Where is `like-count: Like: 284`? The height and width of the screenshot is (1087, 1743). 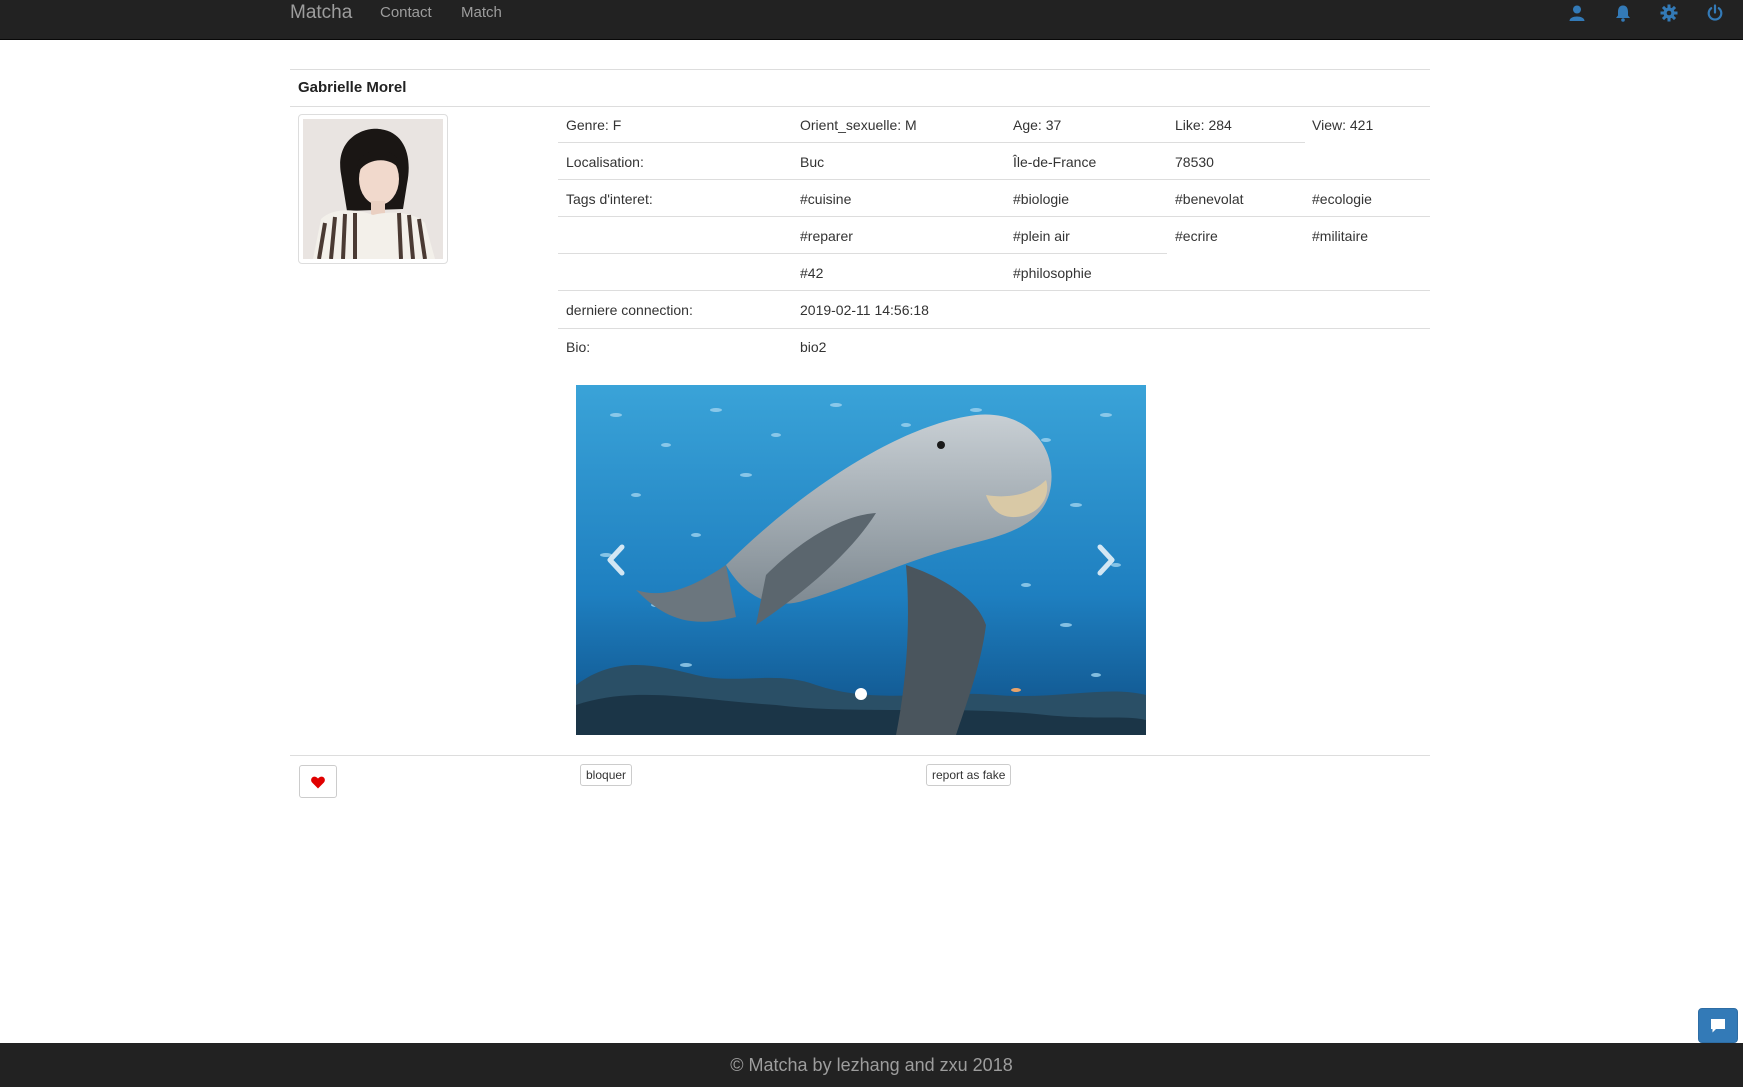
like-count: Like: 284 is located at coordinates (1203, 125).